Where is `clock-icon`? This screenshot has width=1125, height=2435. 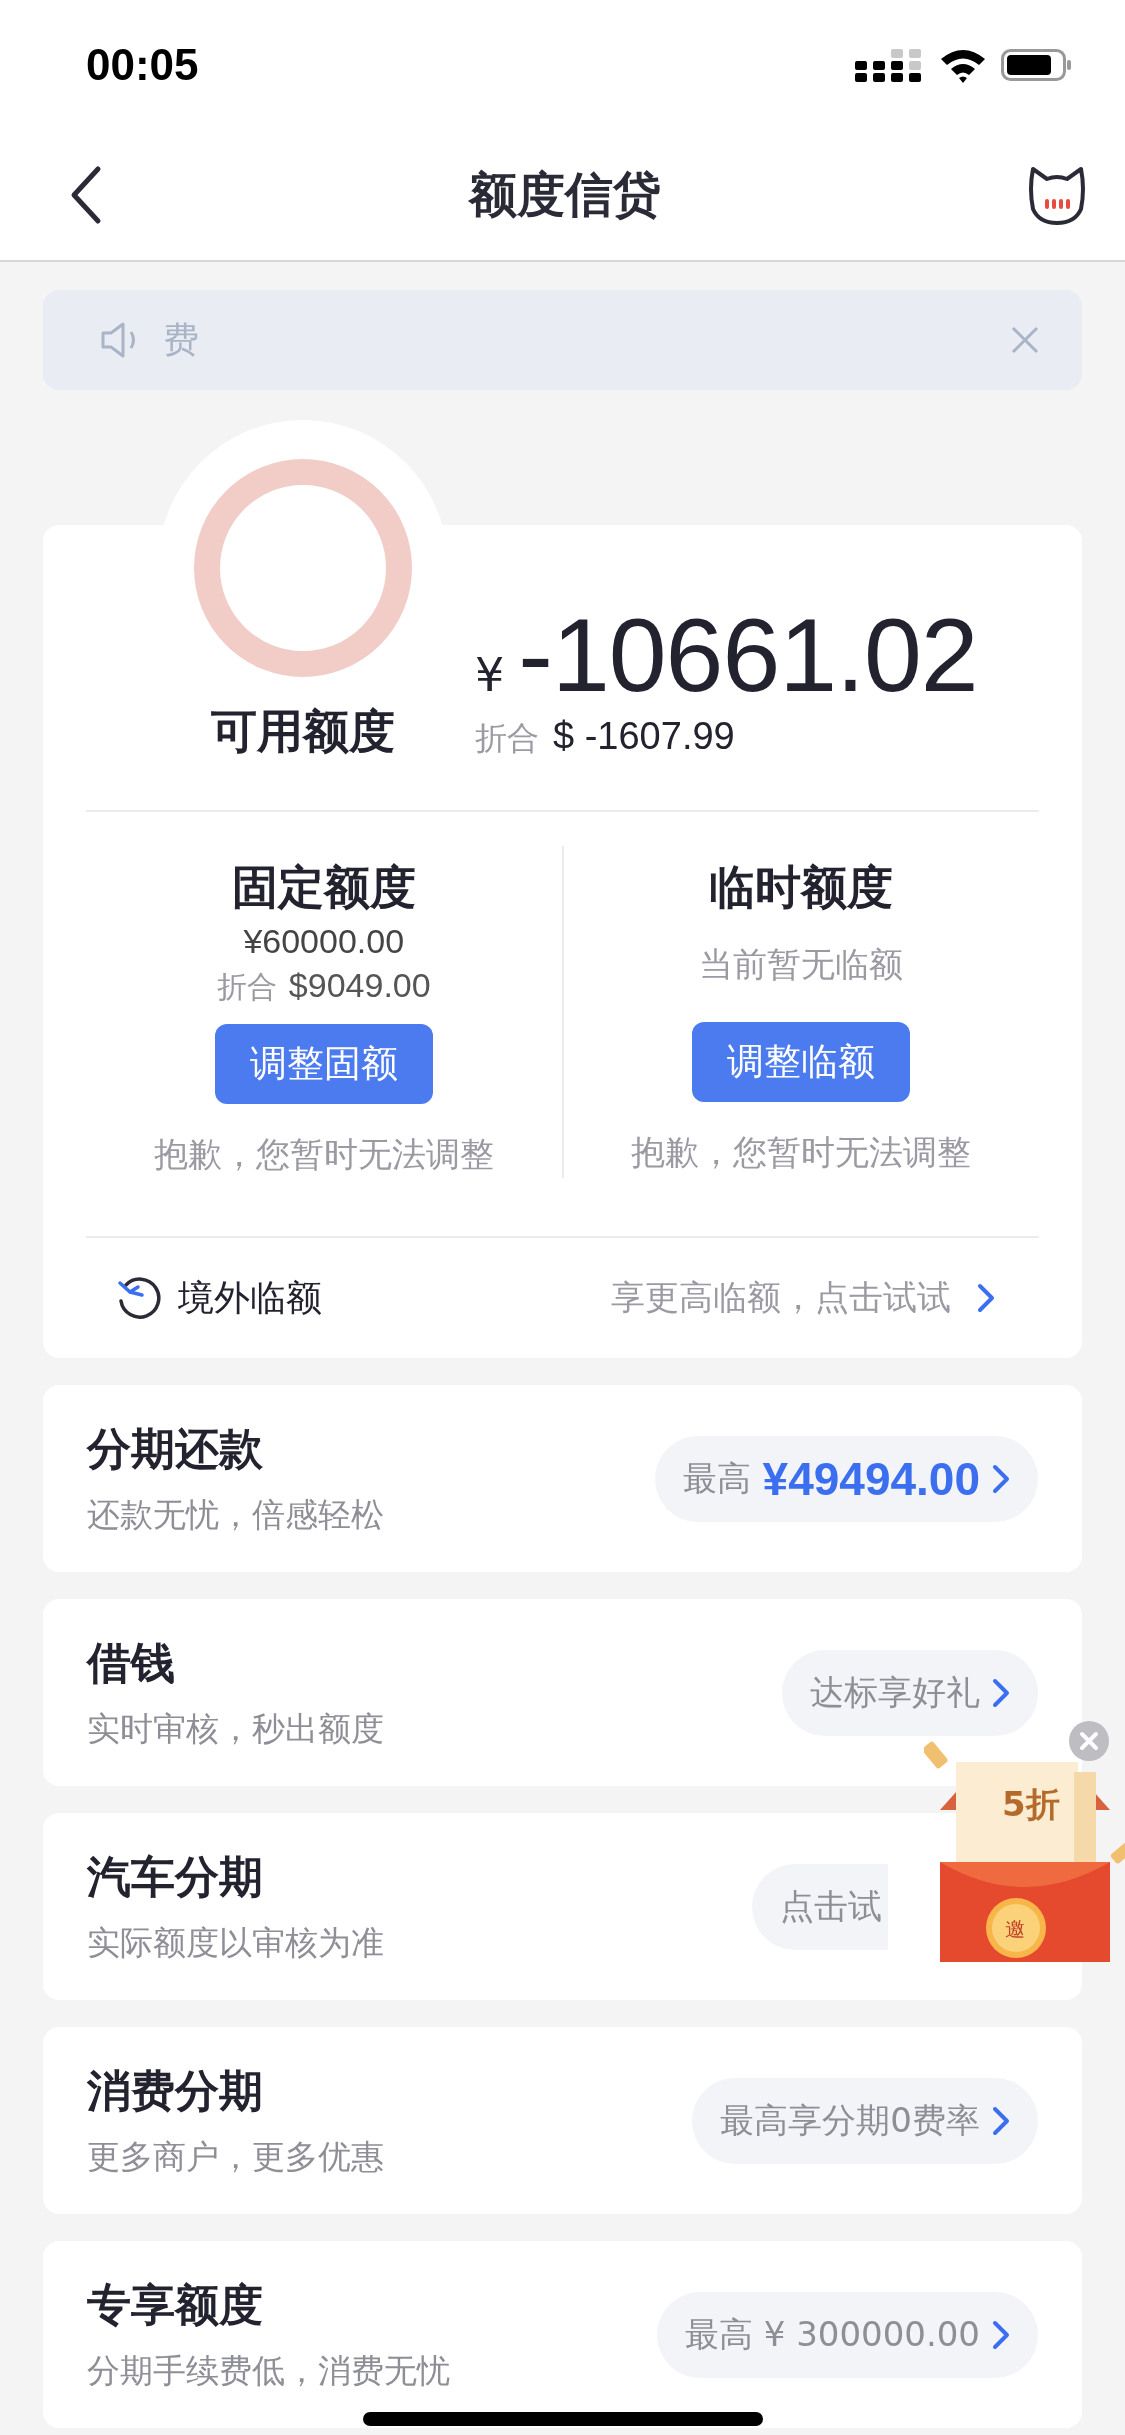
clock-icon is located at coordinates (139, 1298).